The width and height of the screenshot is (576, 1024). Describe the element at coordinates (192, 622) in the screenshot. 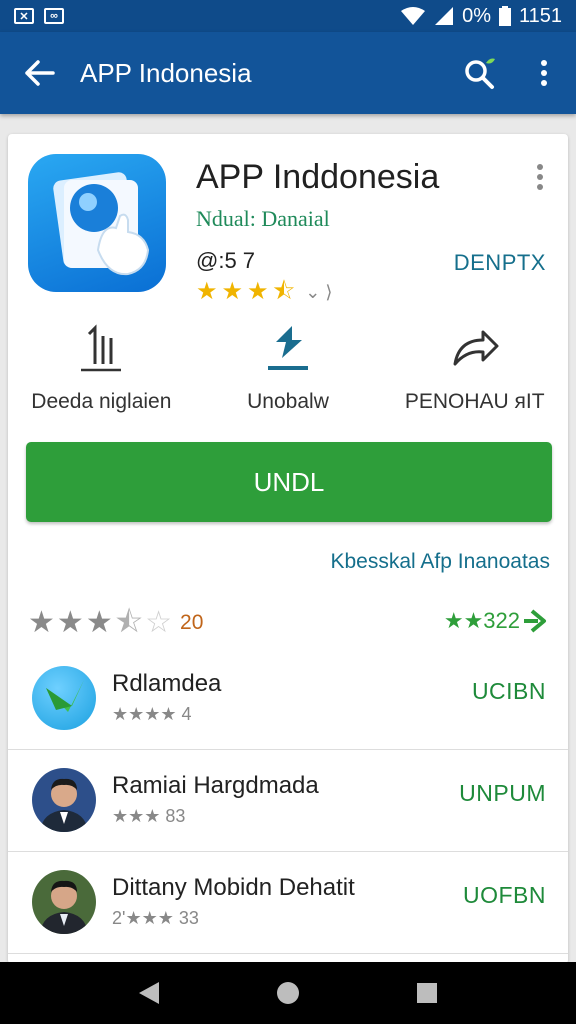

I see `rating-count: 20` at that location.